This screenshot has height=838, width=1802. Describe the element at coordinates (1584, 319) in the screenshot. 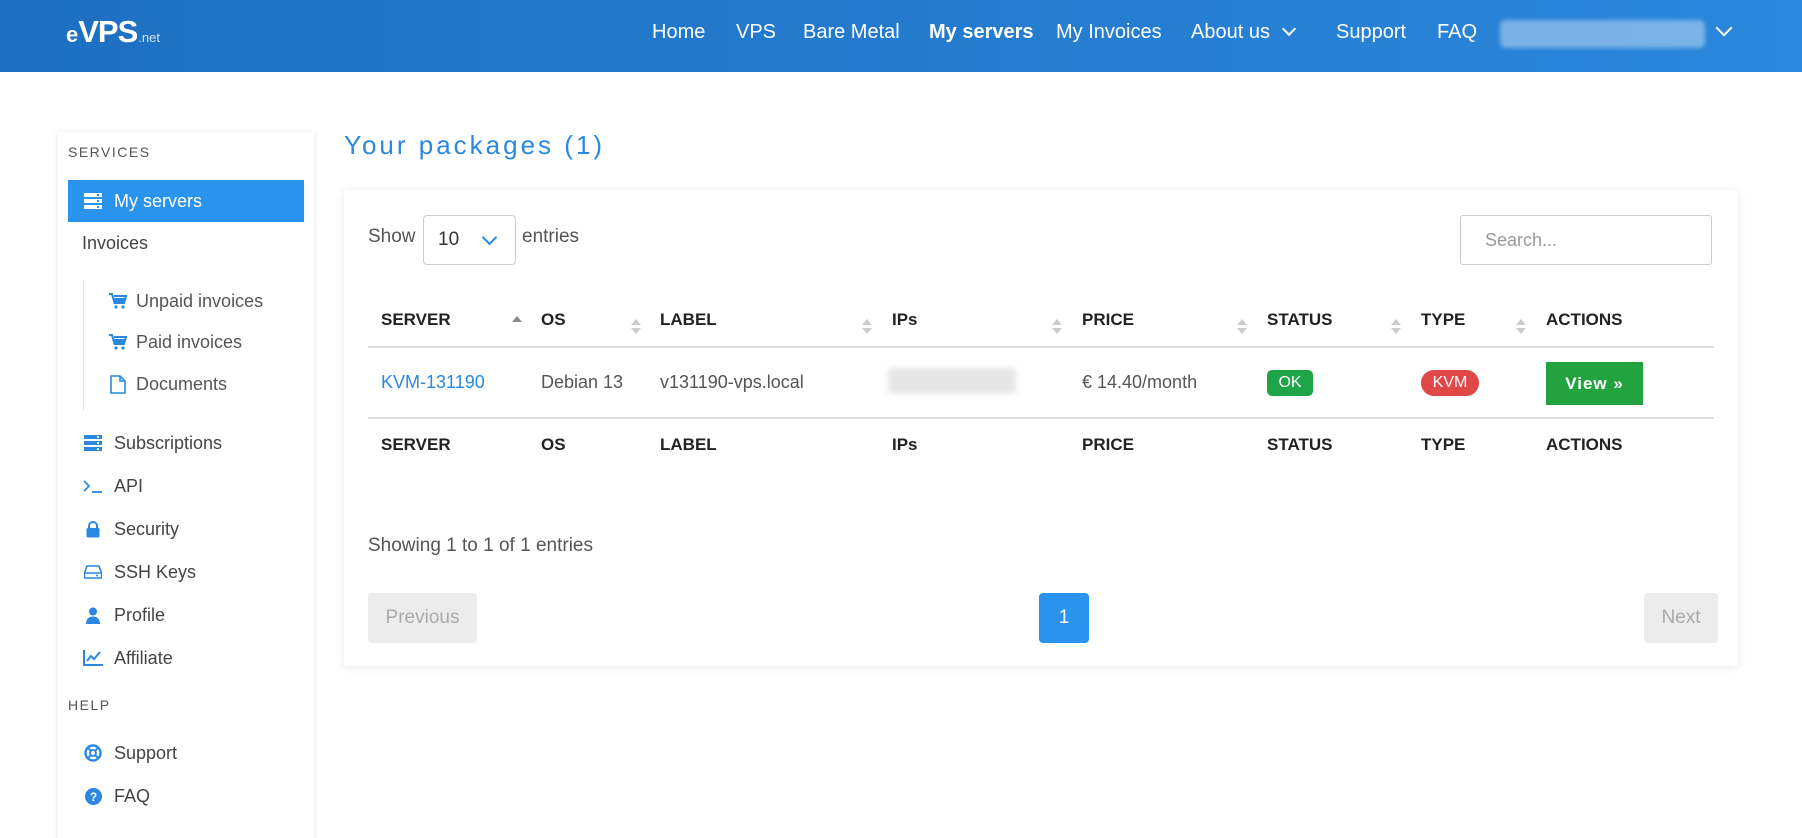

I see `column-header-actions: ACTIONS` at that location.